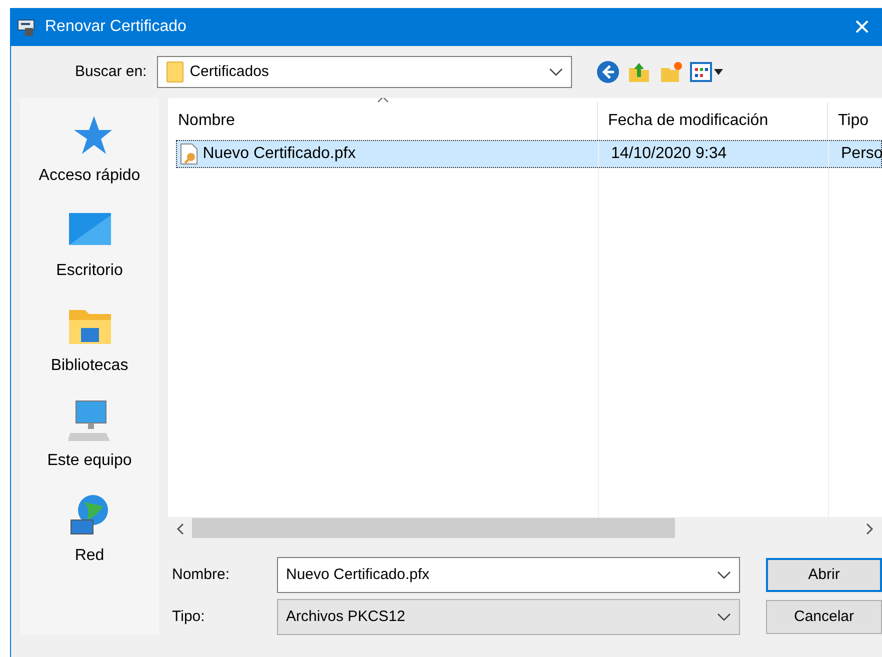 The image size is (882, 657). Describe the element at coordinates (27, 27) in the screenshot. I see `certificate-icon` at that location.